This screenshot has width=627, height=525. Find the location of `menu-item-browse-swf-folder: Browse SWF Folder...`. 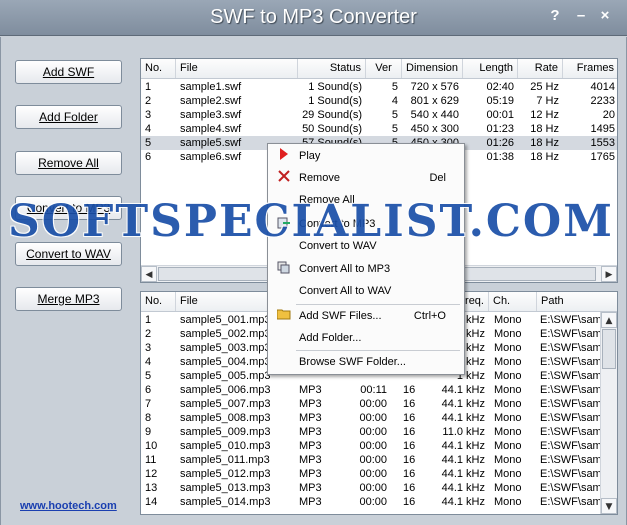

menu-item-browse-swf-folder: Browse SWF Folder... is located at coordinates (366, 362).